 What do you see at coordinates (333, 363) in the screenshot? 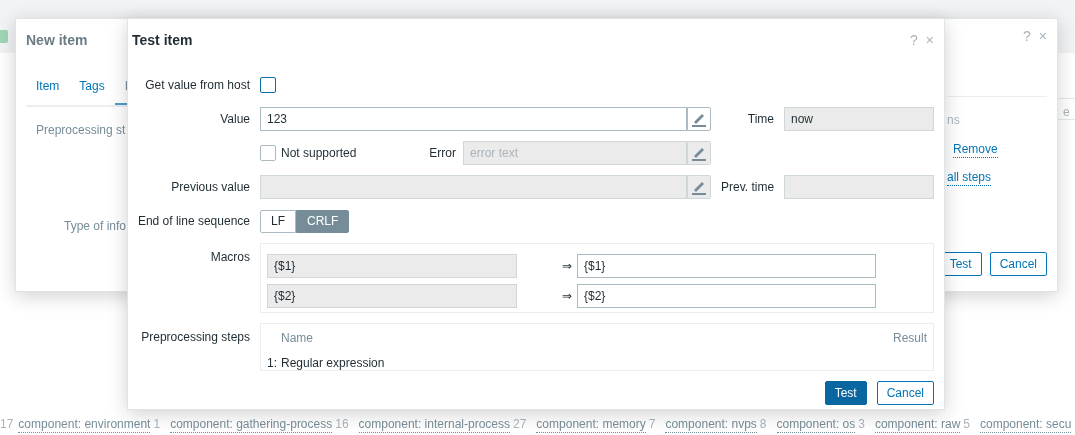
I see `table-cell-text: Regular expression` at bounding box center [333, 363].